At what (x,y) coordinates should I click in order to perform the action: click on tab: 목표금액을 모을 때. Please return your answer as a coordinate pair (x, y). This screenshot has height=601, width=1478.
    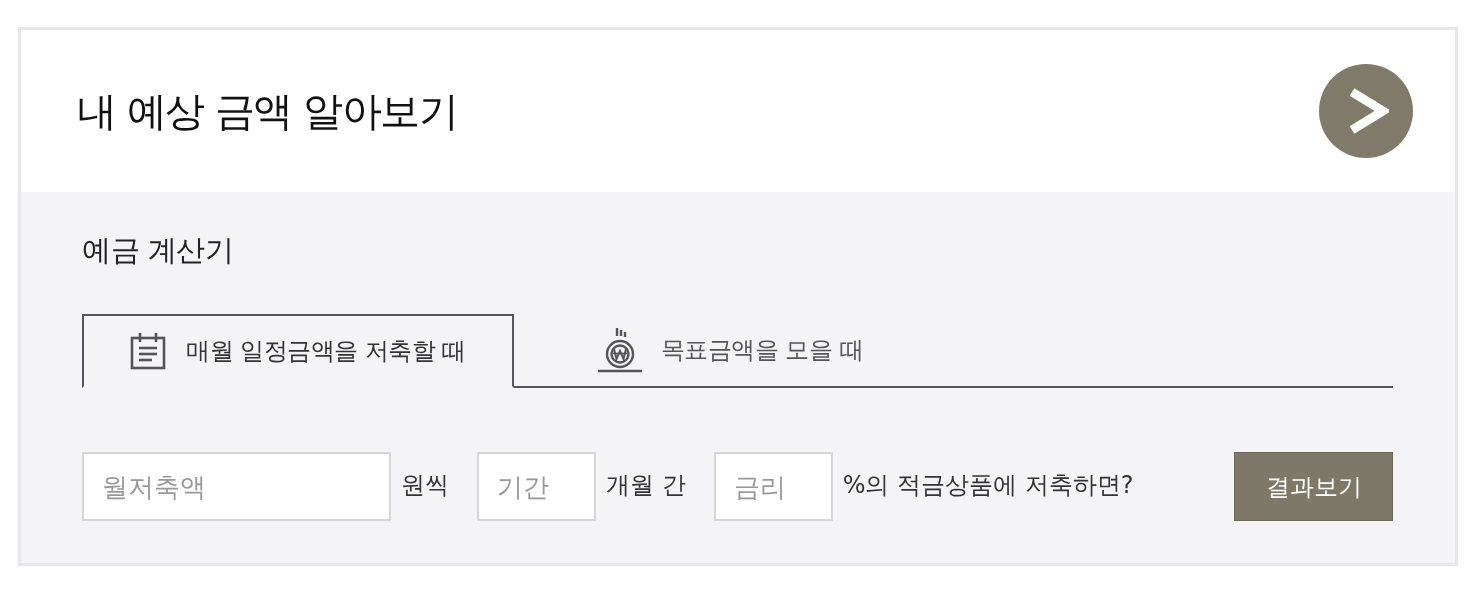
    Looking at the image, I should click on (730, 351).